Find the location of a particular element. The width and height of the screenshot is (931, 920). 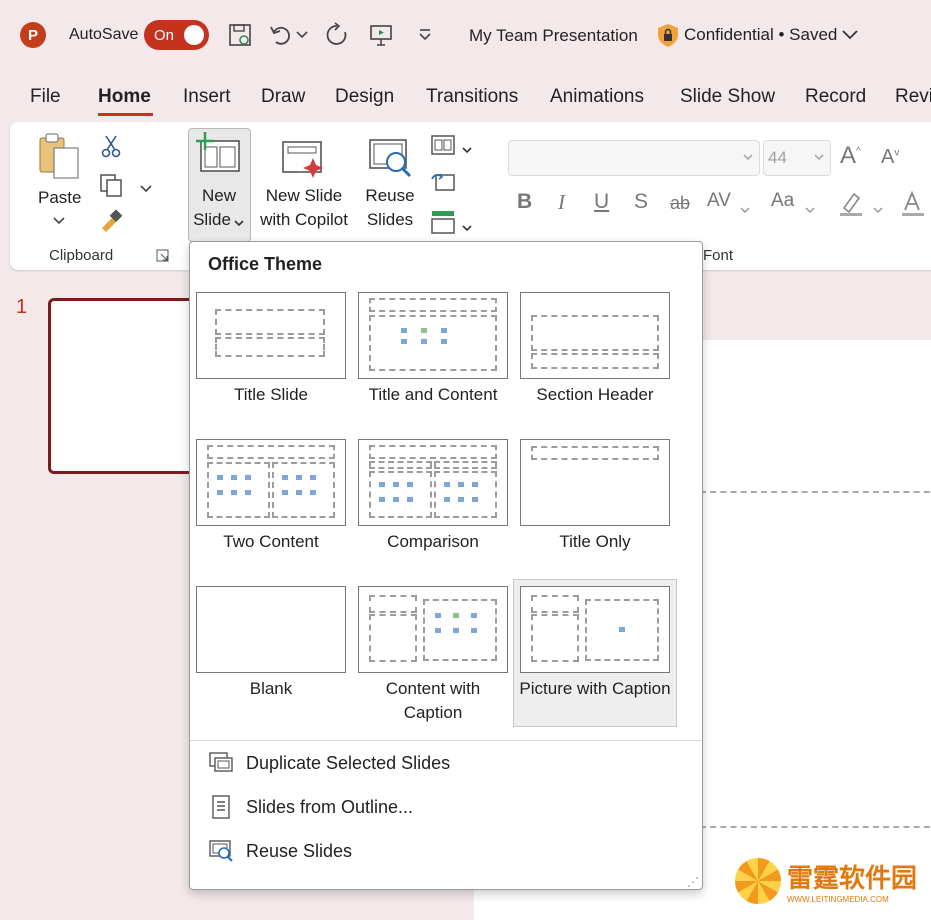

autosave-toggle-label: On is located at coordinates (164, 35).